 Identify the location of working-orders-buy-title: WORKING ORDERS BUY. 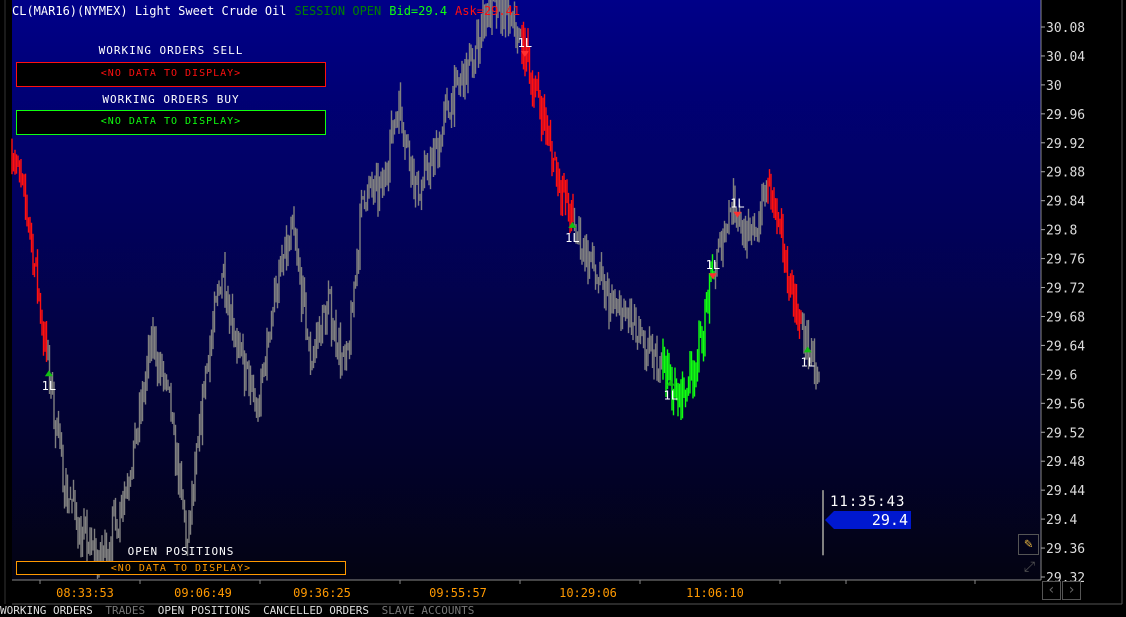
(171, 99).